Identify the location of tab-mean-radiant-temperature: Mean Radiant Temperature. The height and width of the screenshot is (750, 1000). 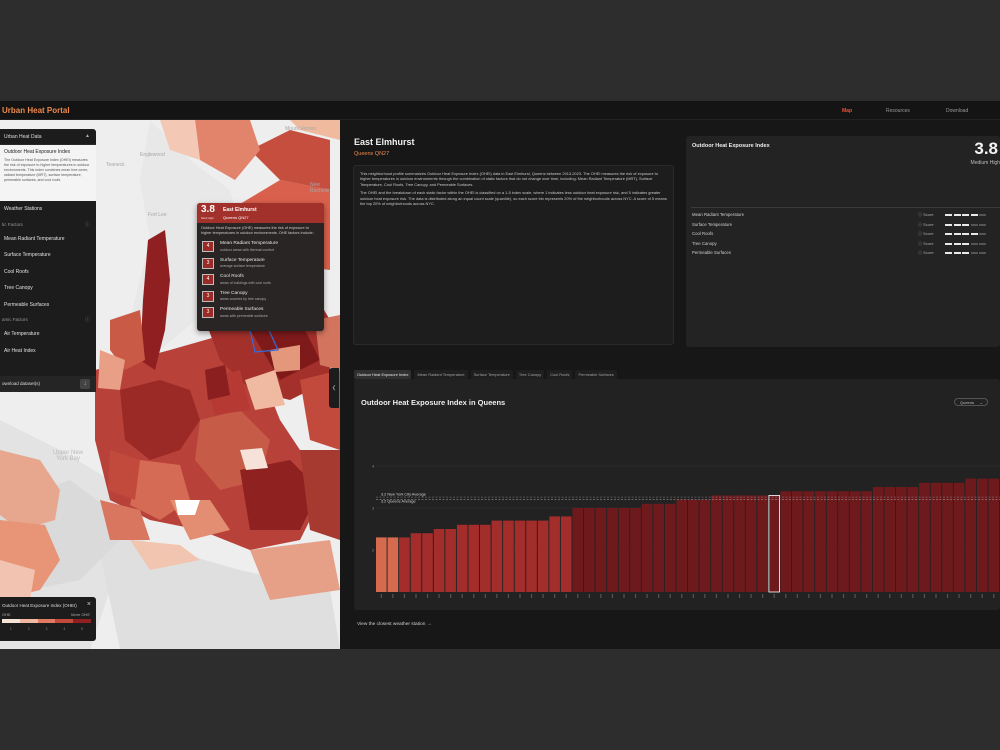
(441, 374).